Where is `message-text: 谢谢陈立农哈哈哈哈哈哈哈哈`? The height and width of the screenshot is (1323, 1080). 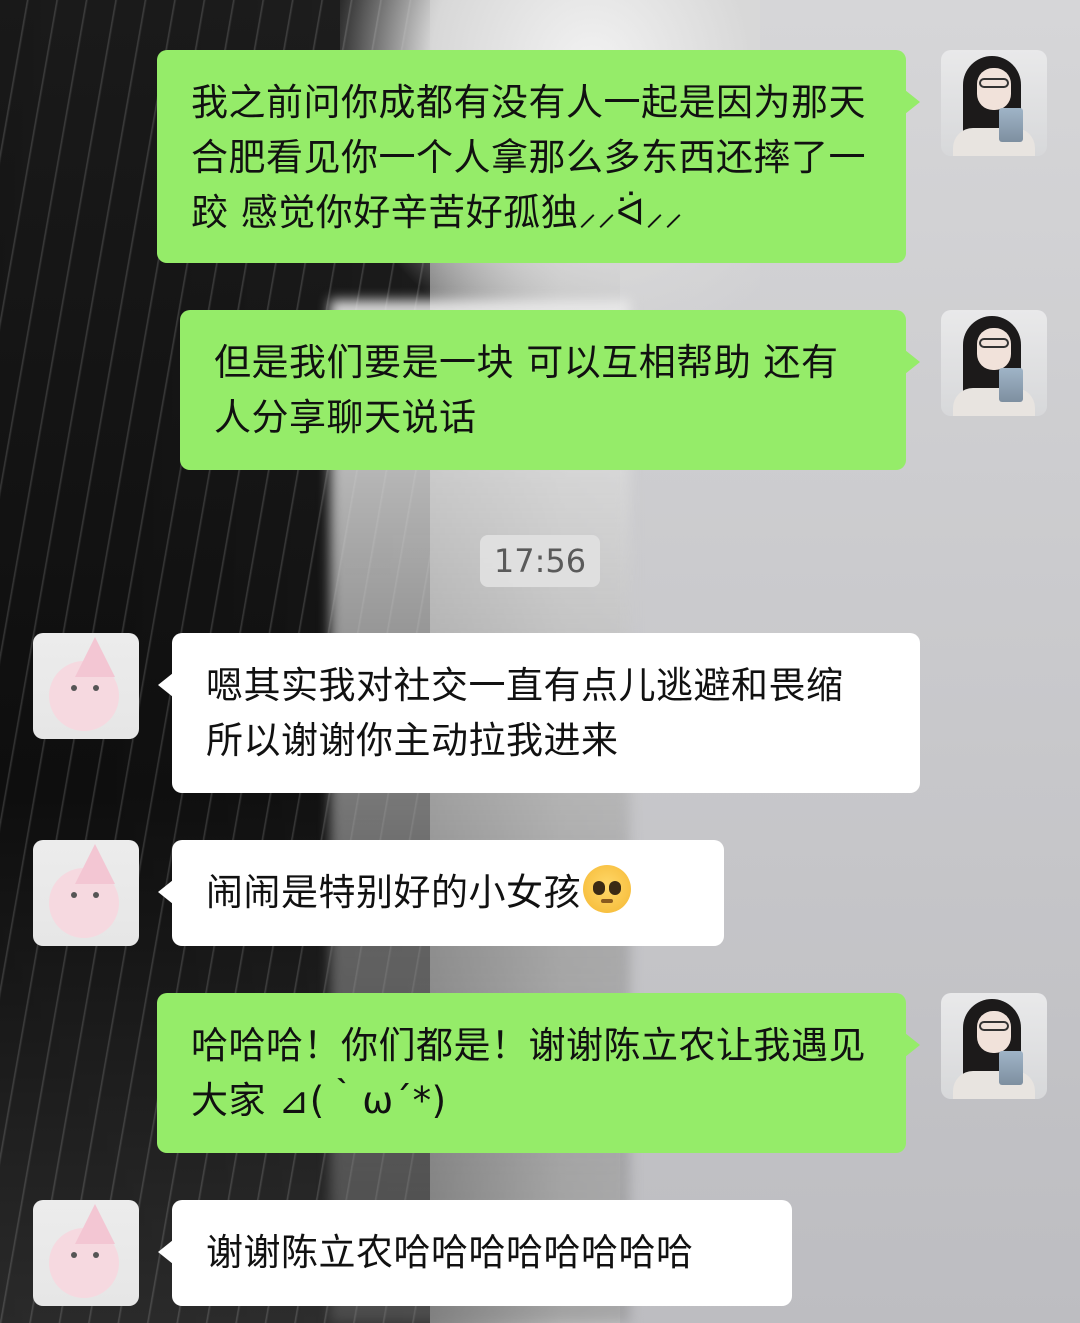 message-text: 谢谢陈立农哈哈哈哈哈哈哈哈 is located at coordinates (450, 1252).